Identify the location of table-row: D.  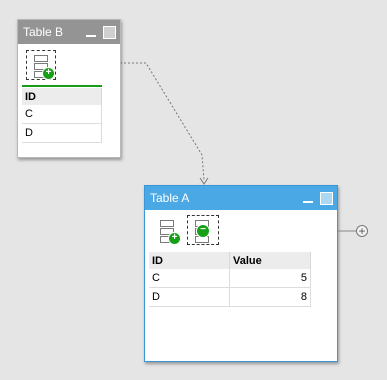
(62, 133).